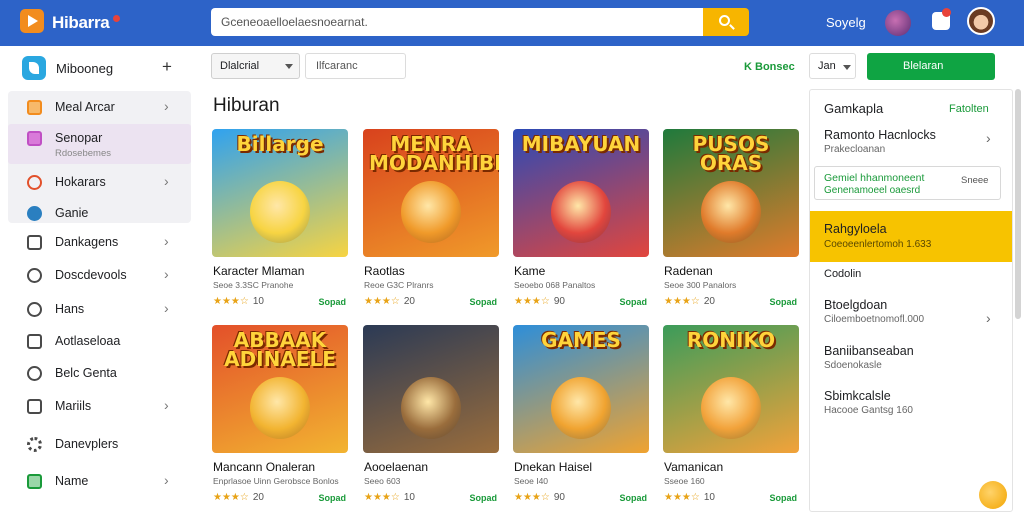 Image resolution: width=1024 pixels, height=512 pixels. Describe the element at coordinates (898, 23) in the screenshot. I see `game-avatar` at that location.